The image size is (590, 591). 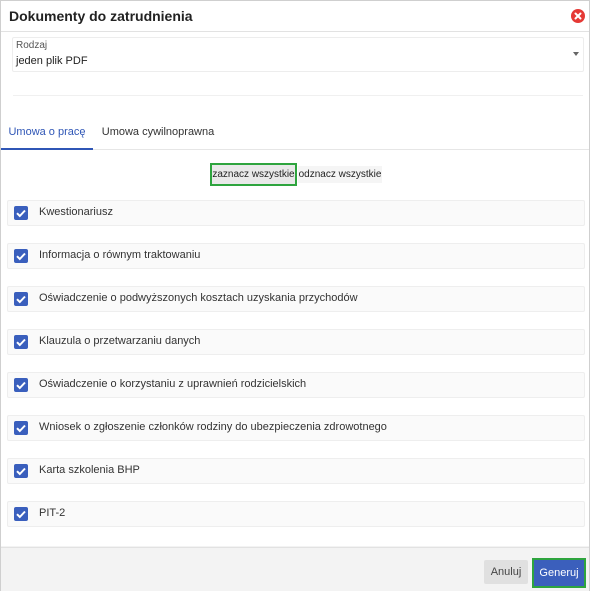 I want to click on dialog-title: Dokumenty do zatrudnienia, so click(x=101, y=16).